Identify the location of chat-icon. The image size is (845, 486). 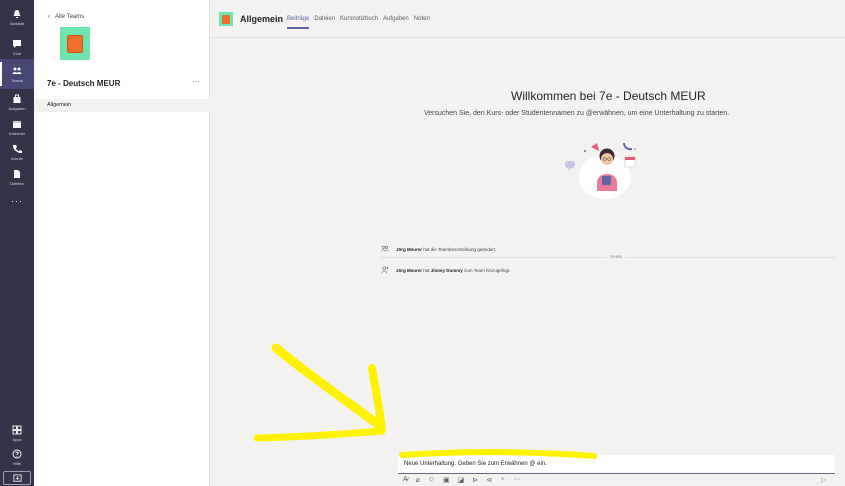
(17, 43).